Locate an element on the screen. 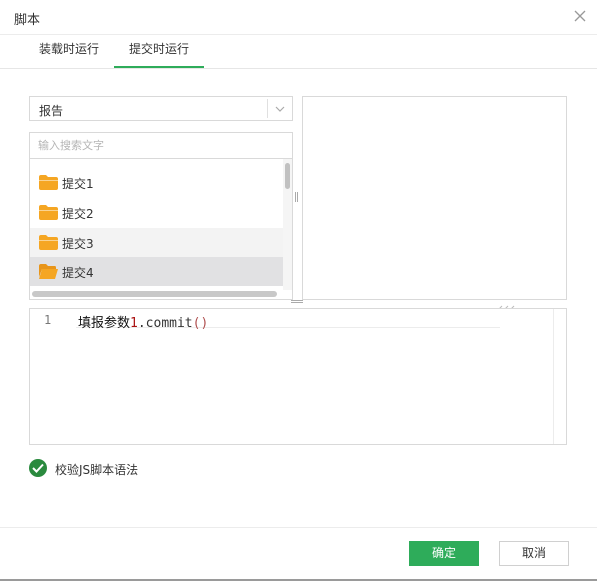  list-item-label: 提交1 is located at coordinates (78, 184).